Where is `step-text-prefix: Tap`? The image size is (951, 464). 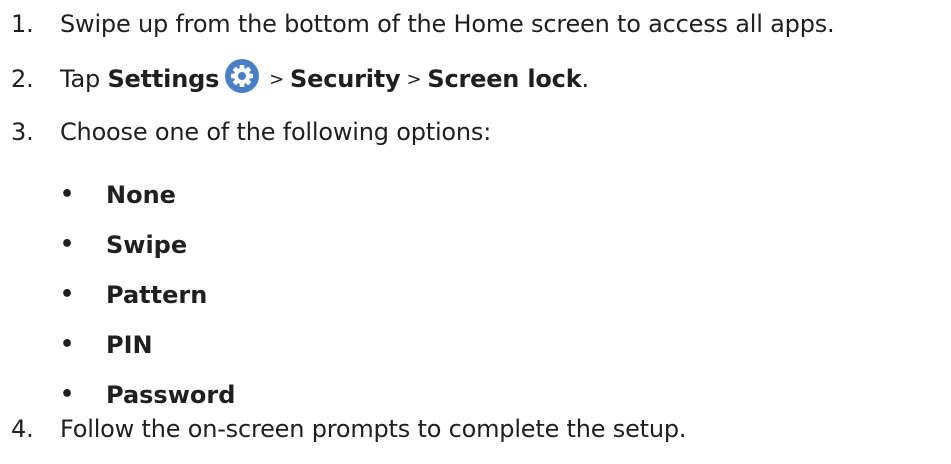
step-text-prefix: Tap is located at coordinates (84, 79).